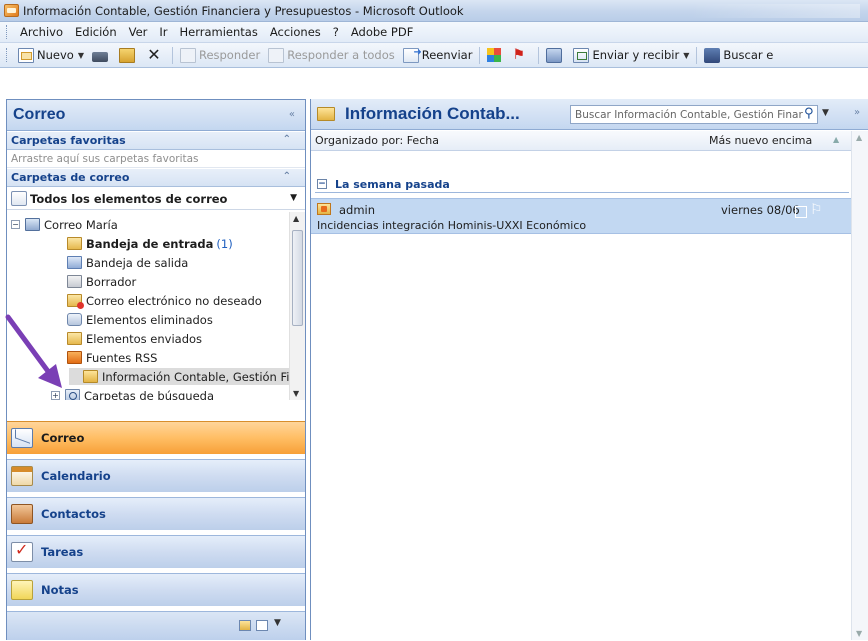 This screenshot has width=868, height=641. What do you see at coordinates (33, 351) in the screenshot?
I see `annotation-arrow` at bounding box center [33, 351].